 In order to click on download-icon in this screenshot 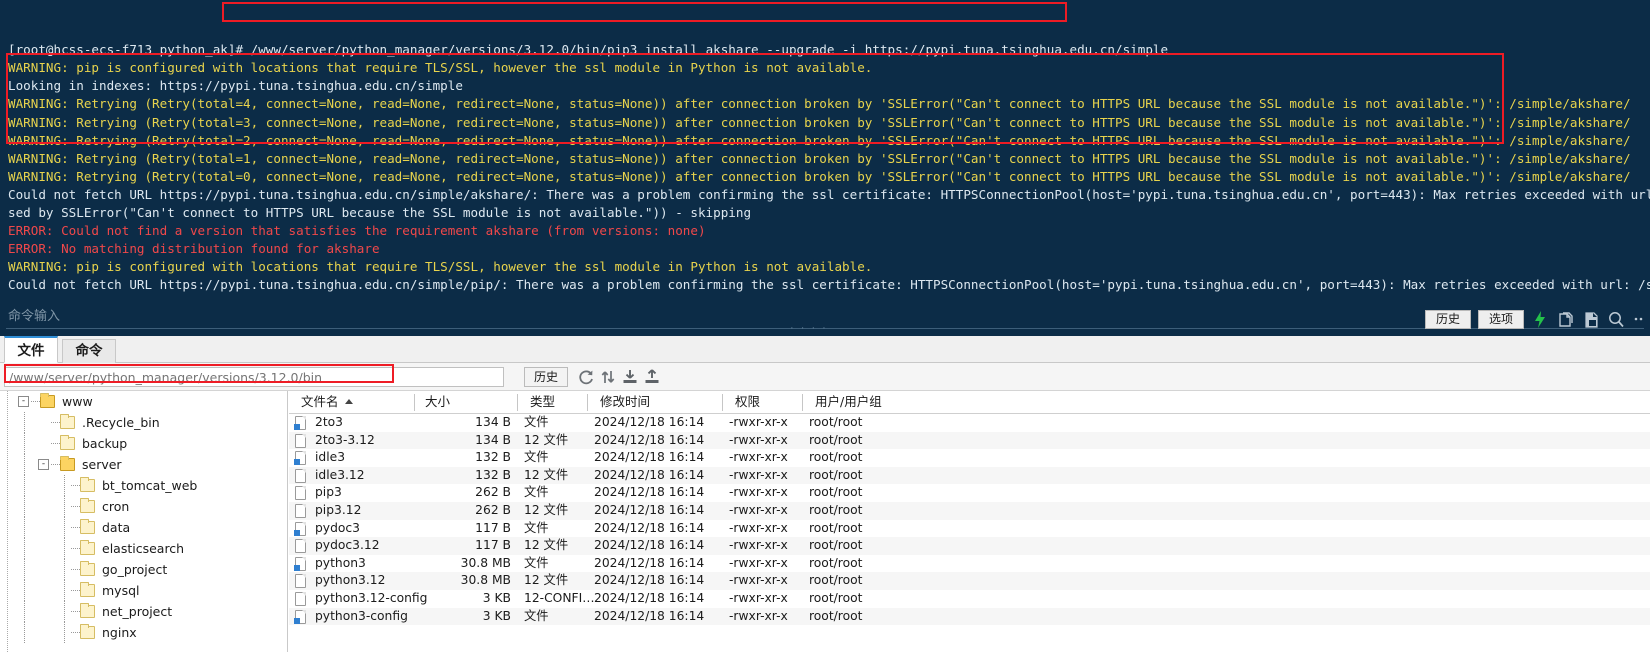, I will do `click(630, 377)`.